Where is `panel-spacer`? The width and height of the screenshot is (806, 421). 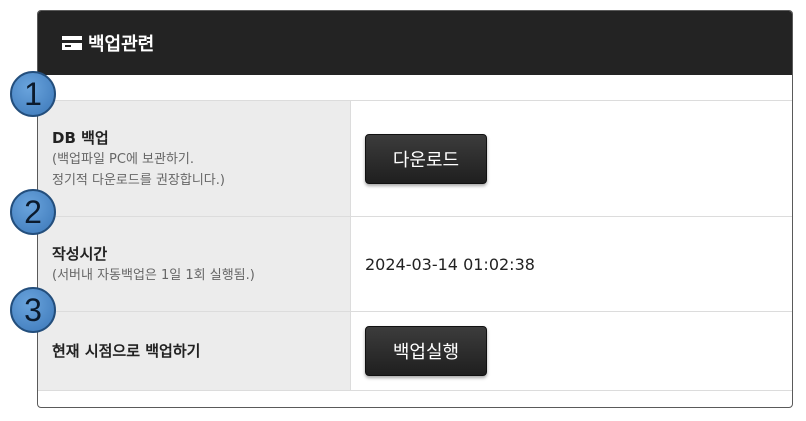 panel-spacer is located at coordinates (415, 88).